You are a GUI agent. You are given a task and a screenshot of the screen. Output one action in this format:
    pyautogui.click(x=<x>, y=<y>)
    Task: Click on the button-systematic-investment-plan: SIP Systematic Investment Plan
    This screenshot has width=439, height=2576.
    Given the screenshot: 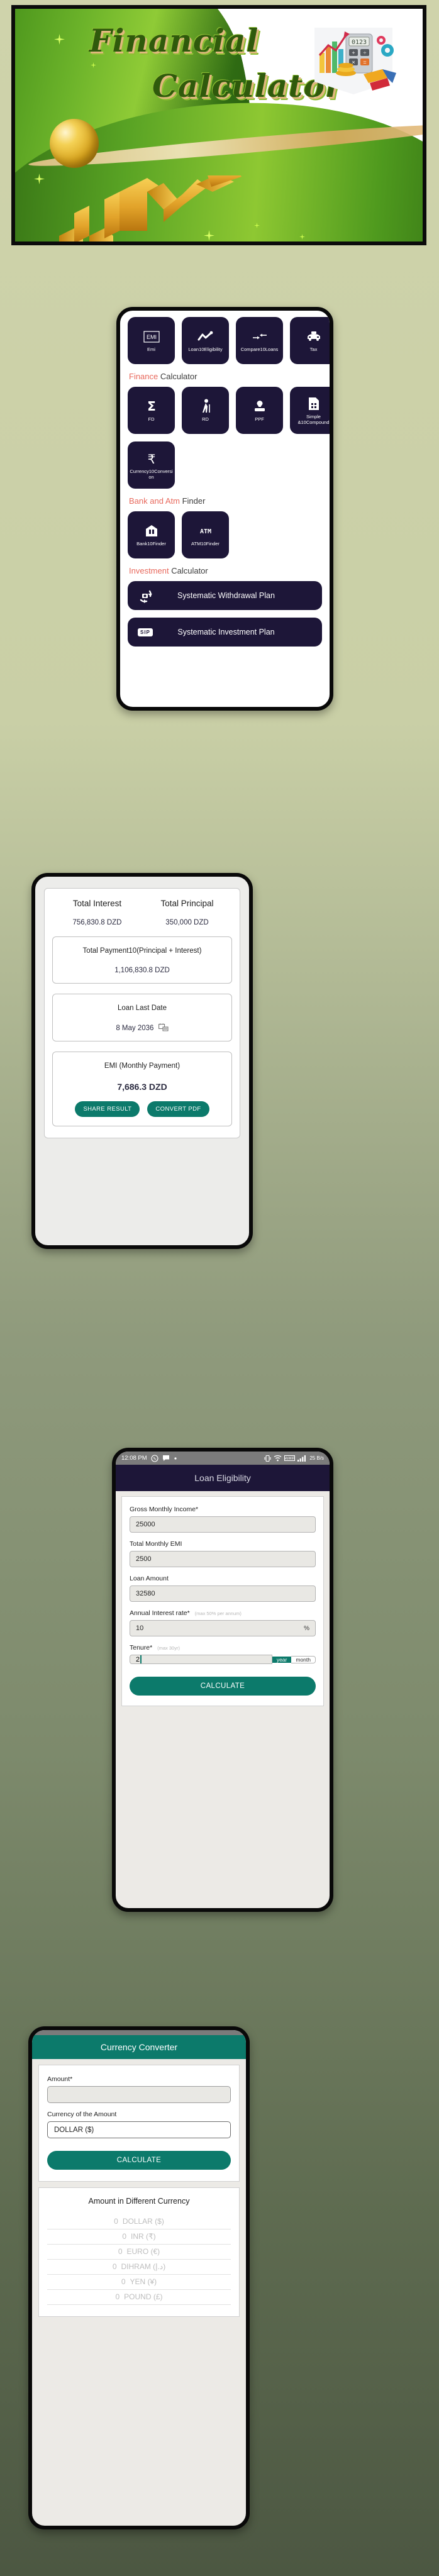 What is the action you would take?
    pyautogui.click(x=225, y=632)
    